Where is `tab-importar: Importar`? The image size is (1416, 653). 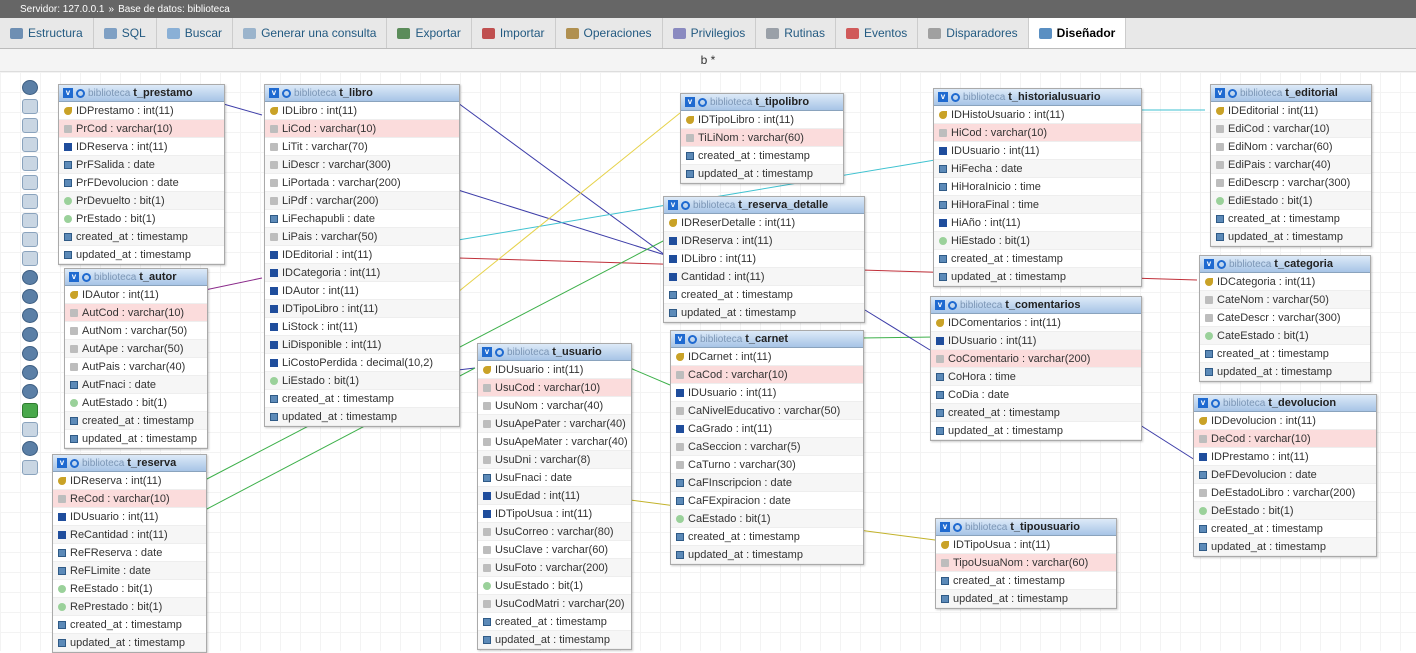 tab-importar: Importar is located at coordinates (514, 33).